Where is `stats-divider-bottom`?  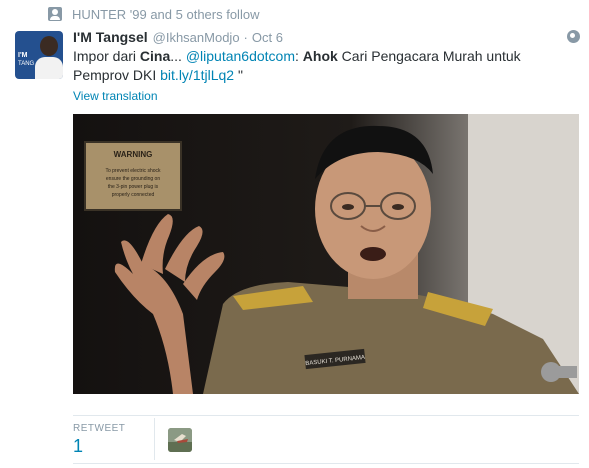
stats-divider-bottom is located at coordinates (326, 463).